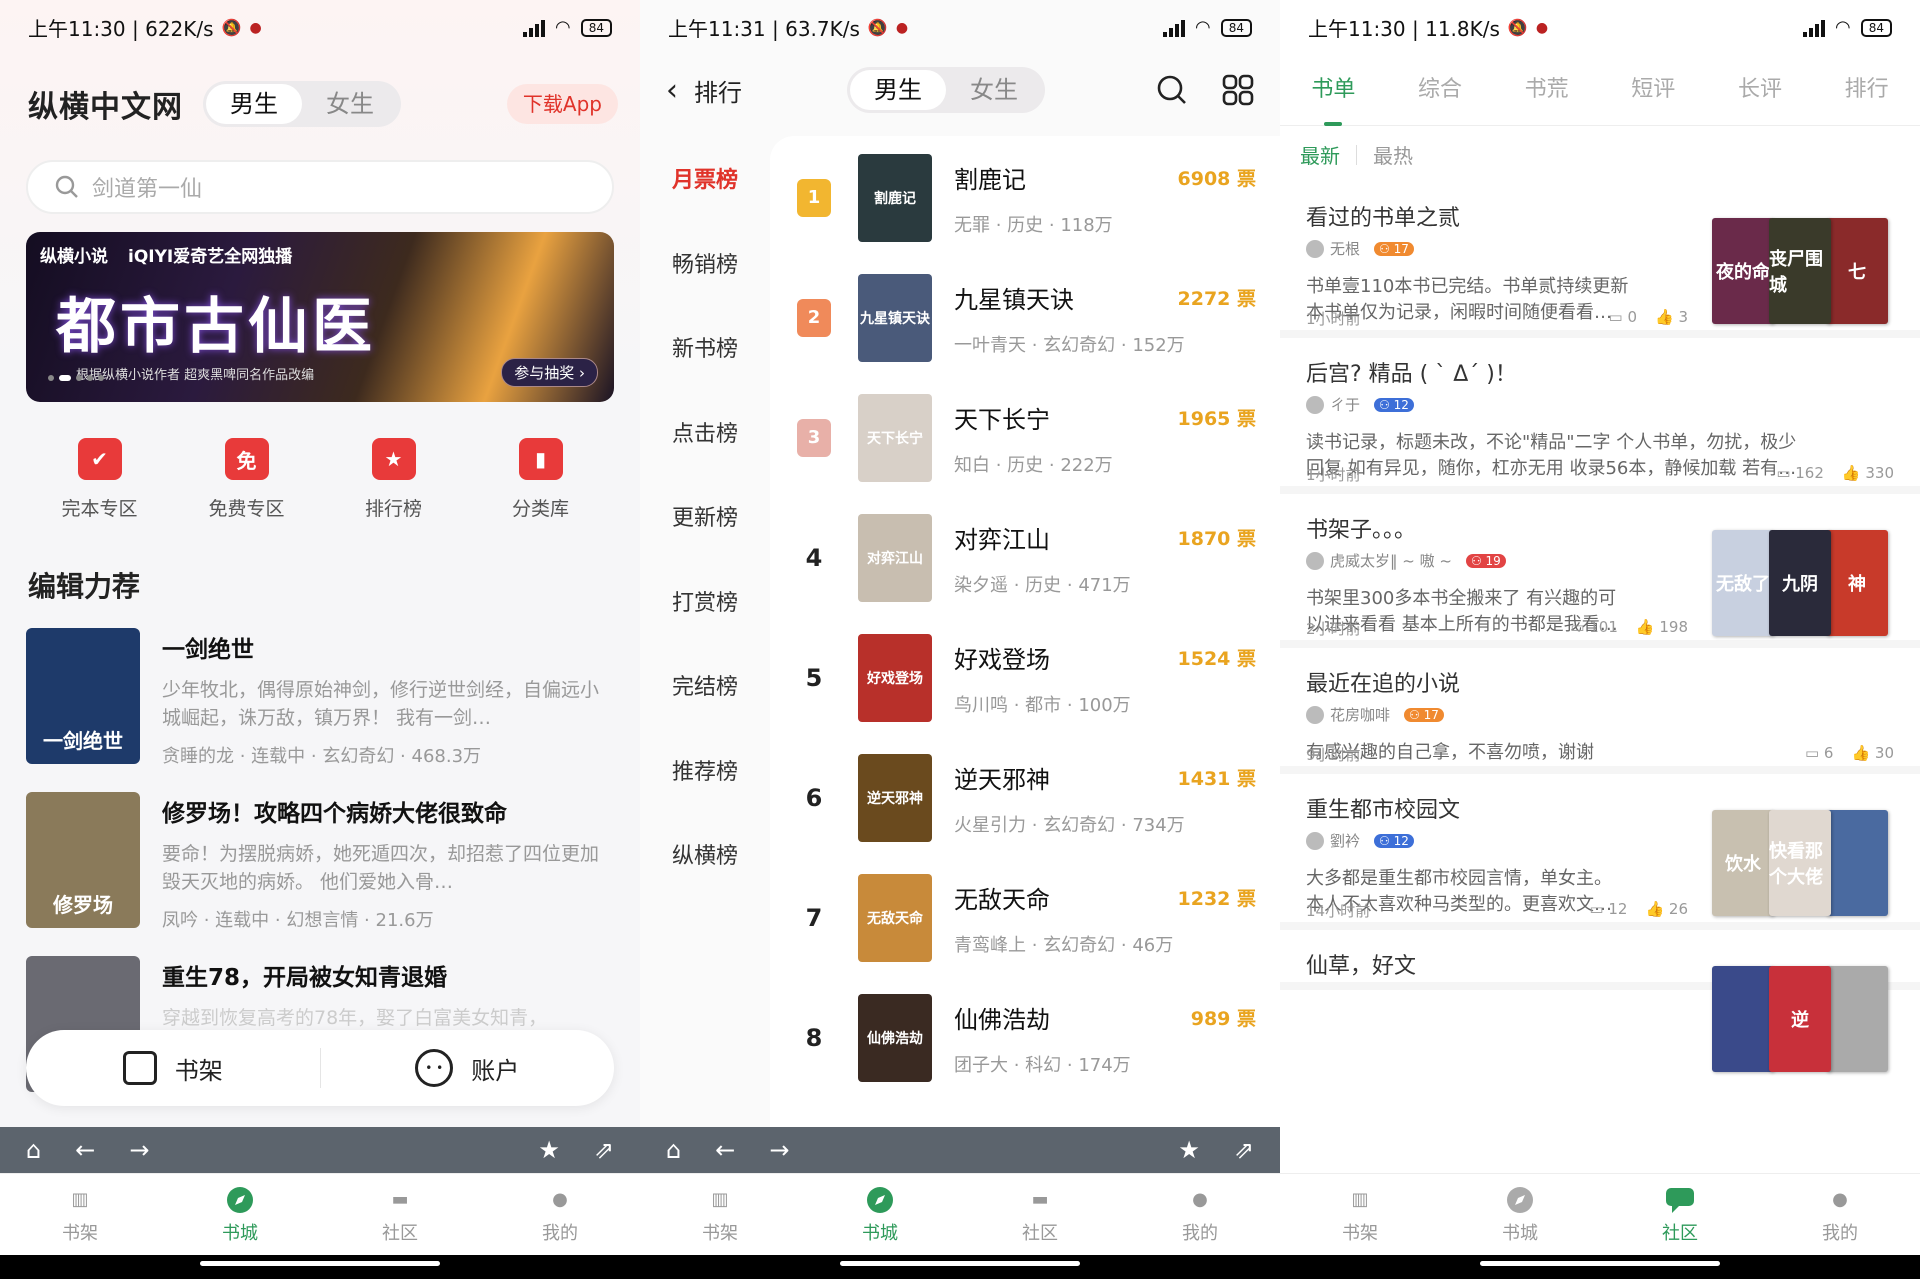 The height and width of the screenshot is (1279, 1920). I want to click on comment-value: 12, so click(1618, 909).